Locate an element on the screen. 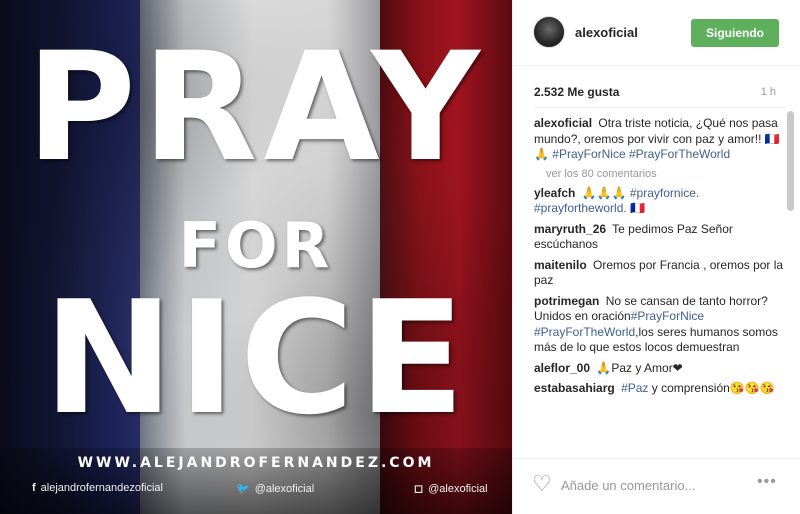 The height and width of the screenshot is (514, 800). author-username: alexoficial is located at coordinates (606, 32).